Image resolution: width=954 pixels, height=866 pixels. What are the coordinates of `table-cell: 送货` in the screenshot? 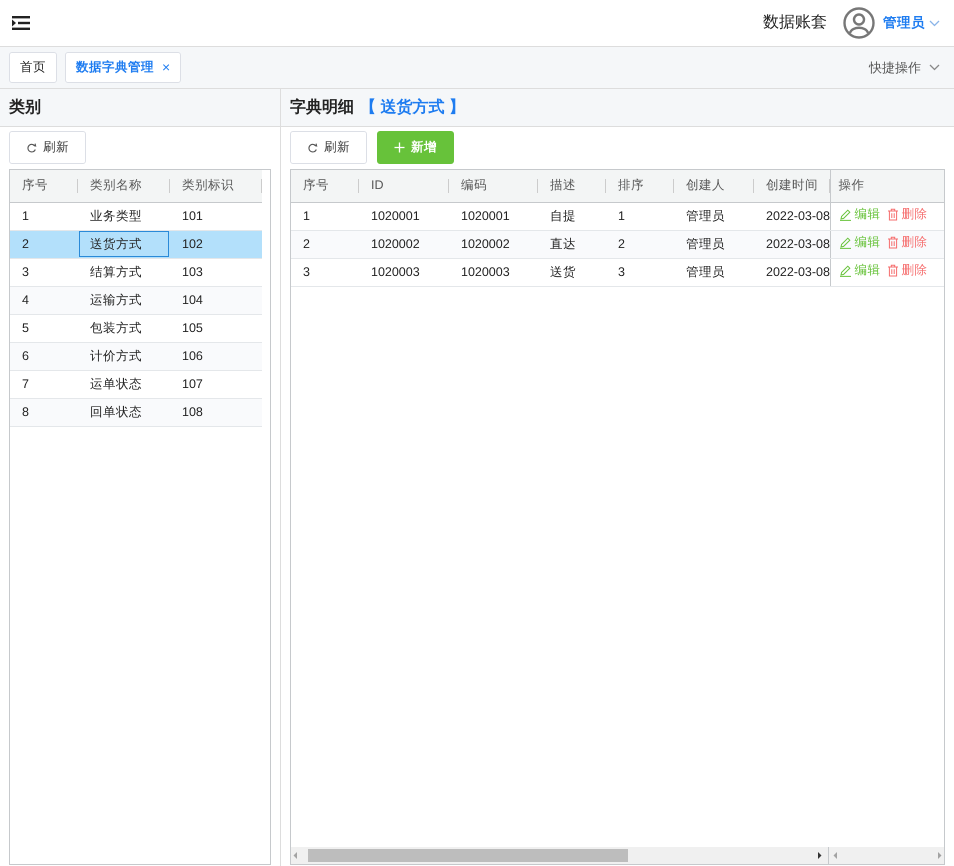 It's located at (572, 272).